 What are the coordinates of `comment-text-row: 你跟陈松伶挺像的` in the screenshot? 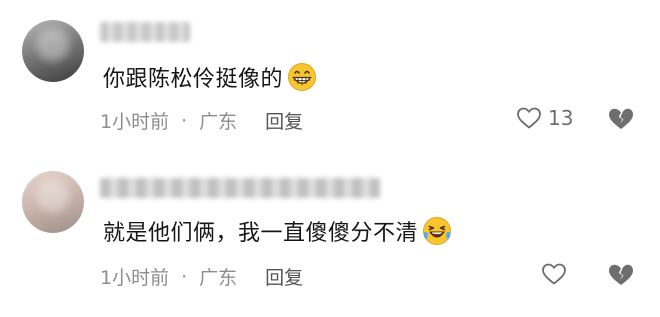 It's located at (210, 77).